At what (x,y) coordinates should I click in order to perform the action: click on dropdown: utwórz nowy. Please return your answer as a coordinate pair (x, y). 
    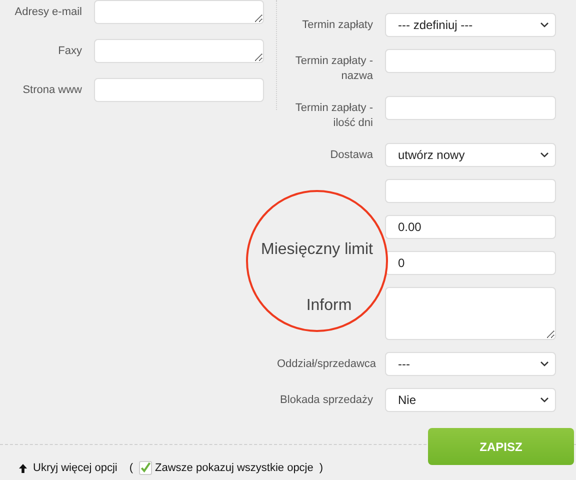
    Looking at the image, I should click on (470, 155).